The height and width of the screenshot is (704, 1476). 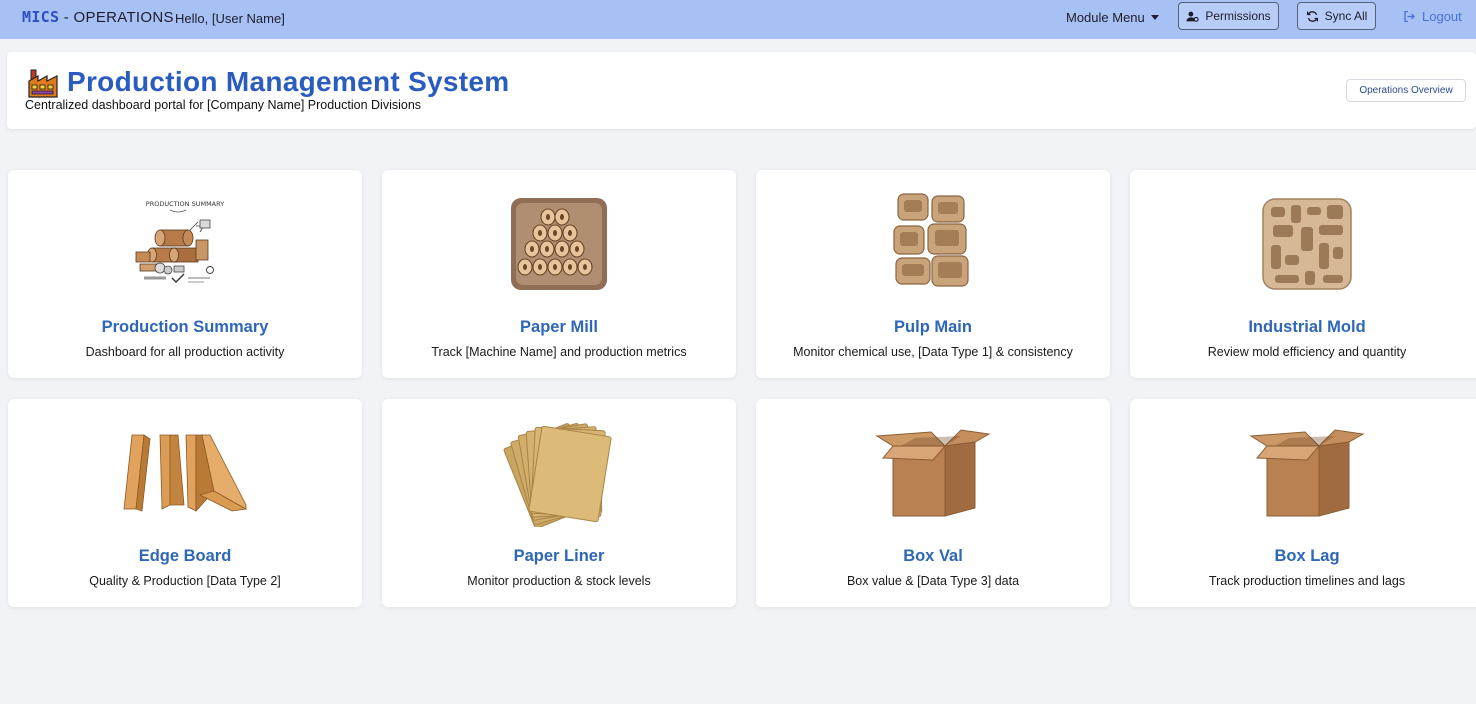 I want to click on factory-icon, so click(x=43, y=83).